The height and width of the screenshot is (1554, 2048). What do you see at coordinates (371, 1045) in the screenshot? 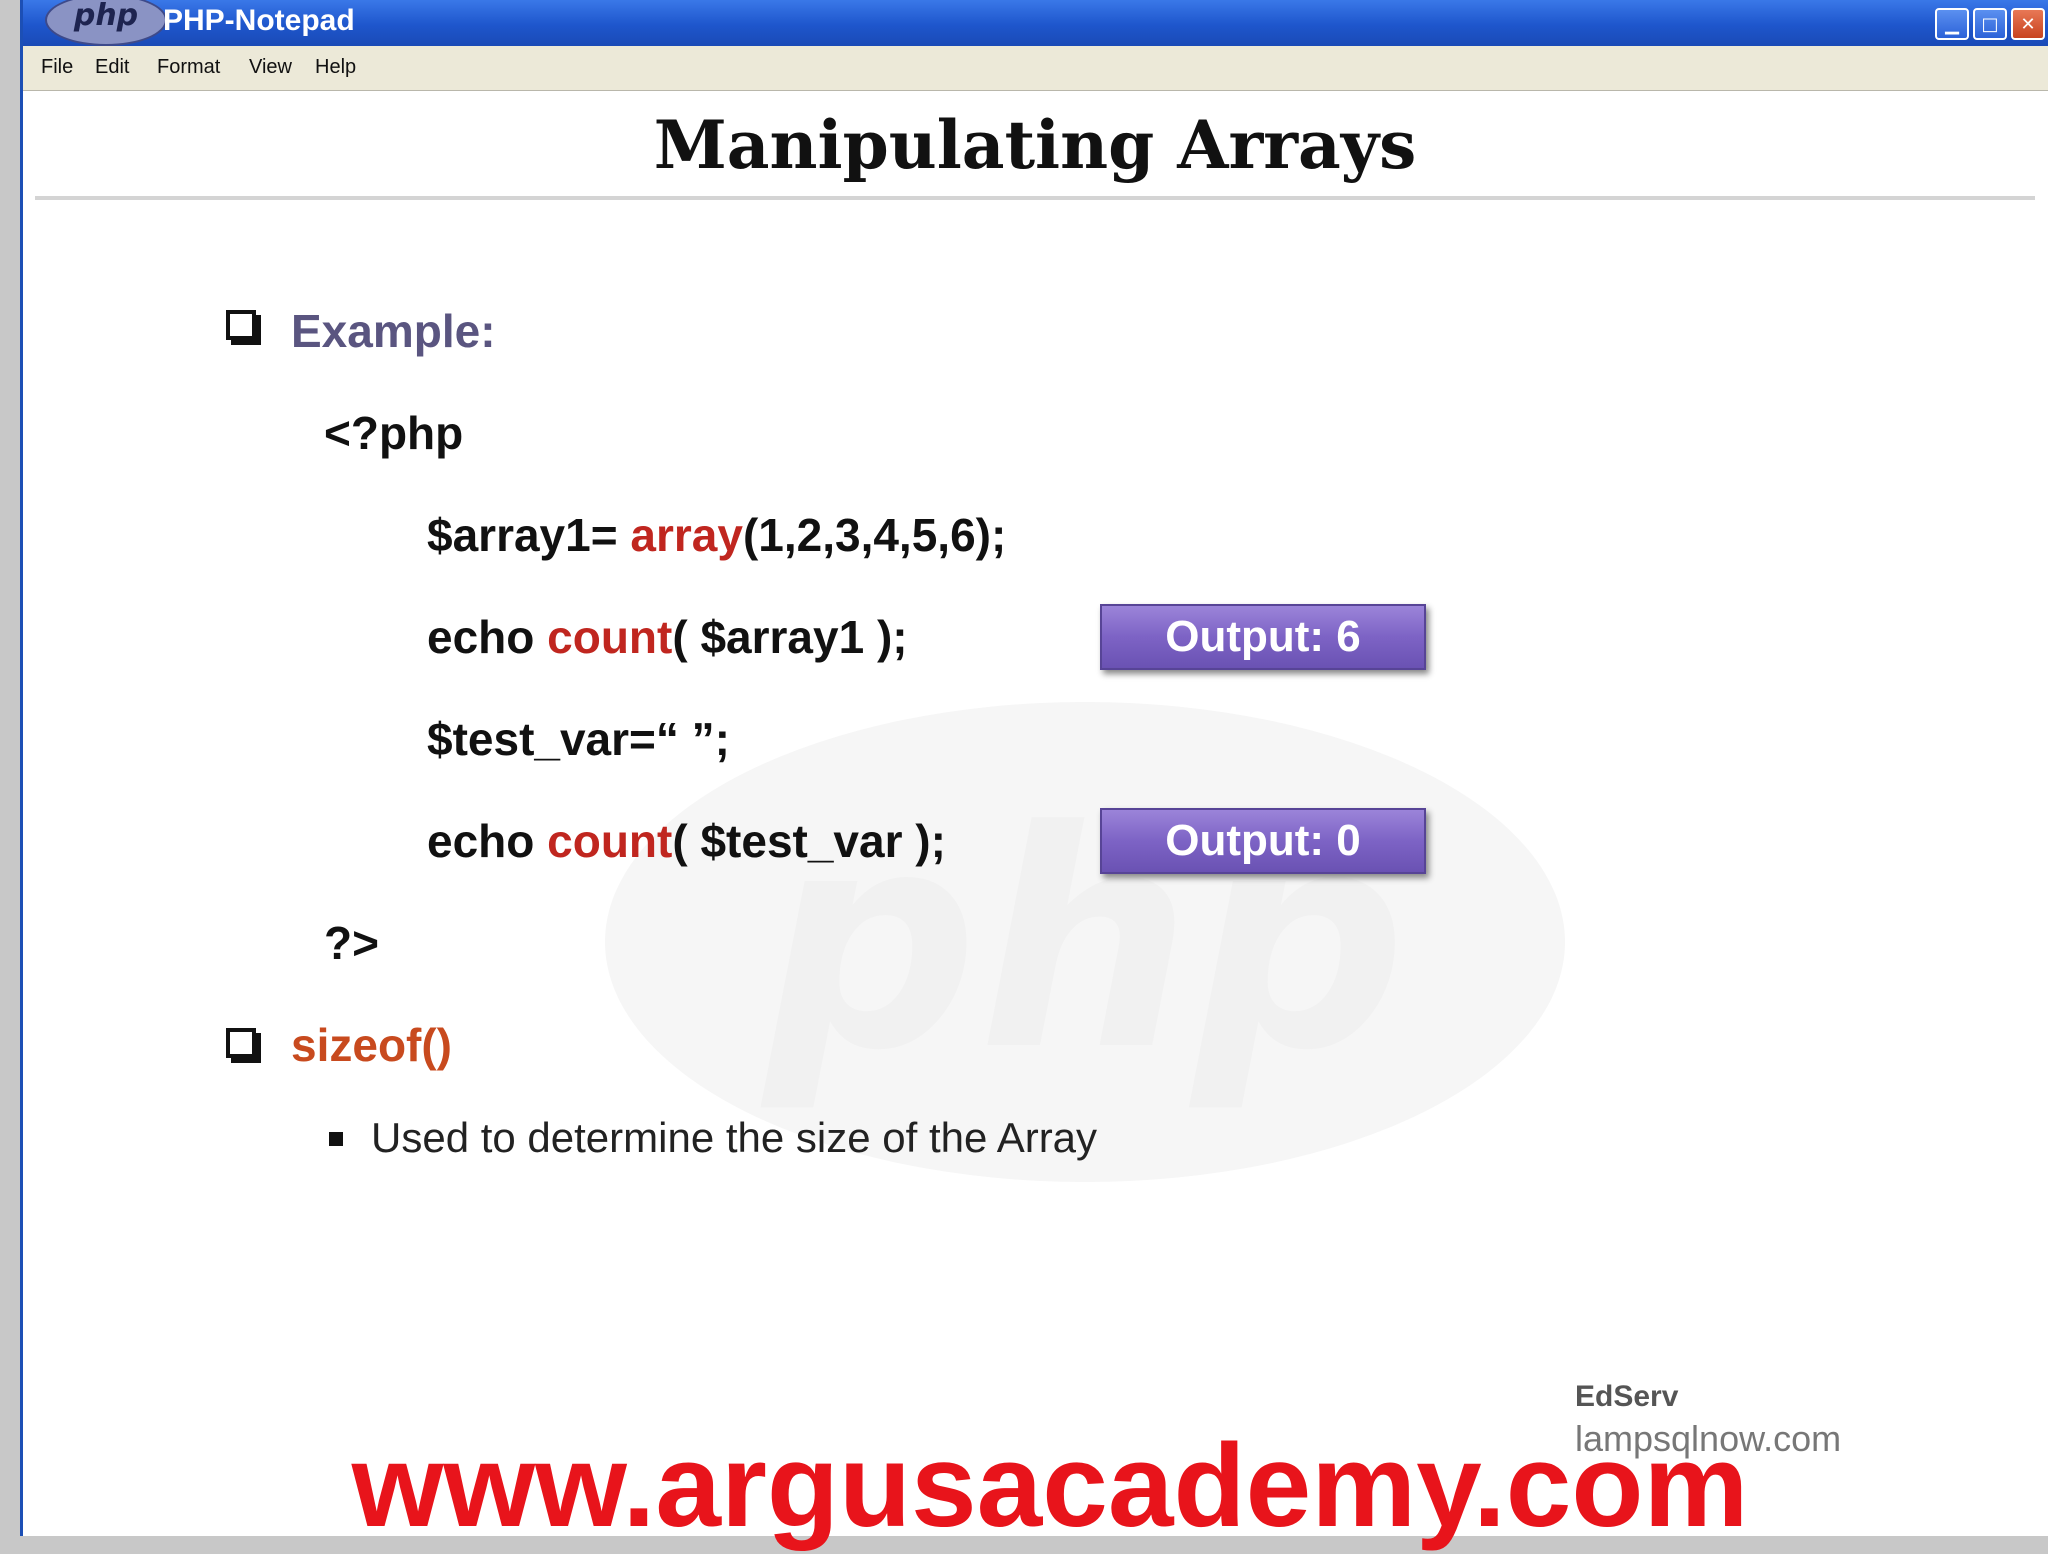
I see `sizeof-heading: sizeof()` at bounding box center [371, 1045].